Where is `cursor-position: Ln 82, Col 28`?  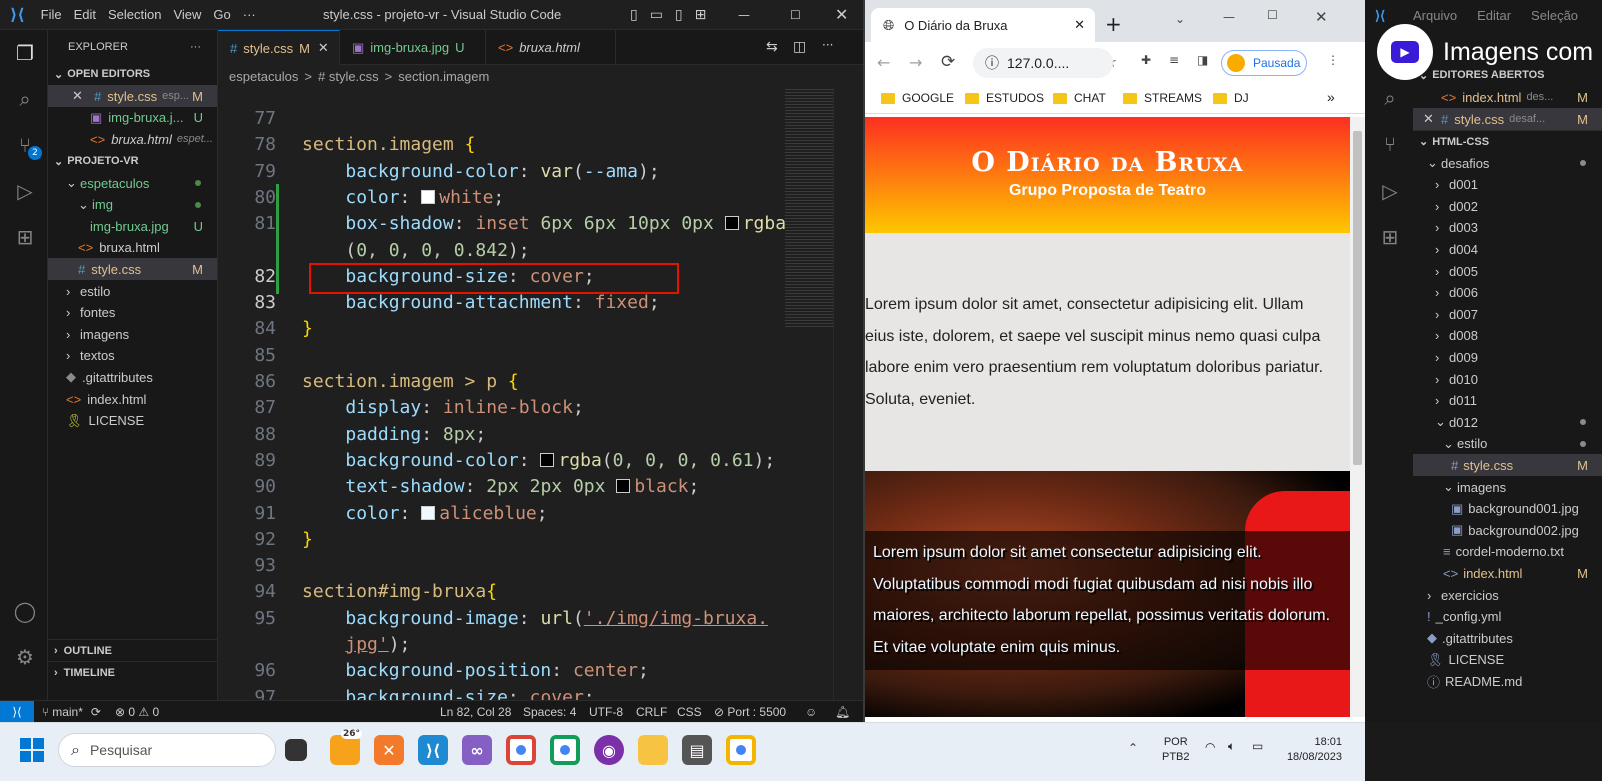
cursor-position: Ln 82, Col 28 is located at coordinates (475, 712).